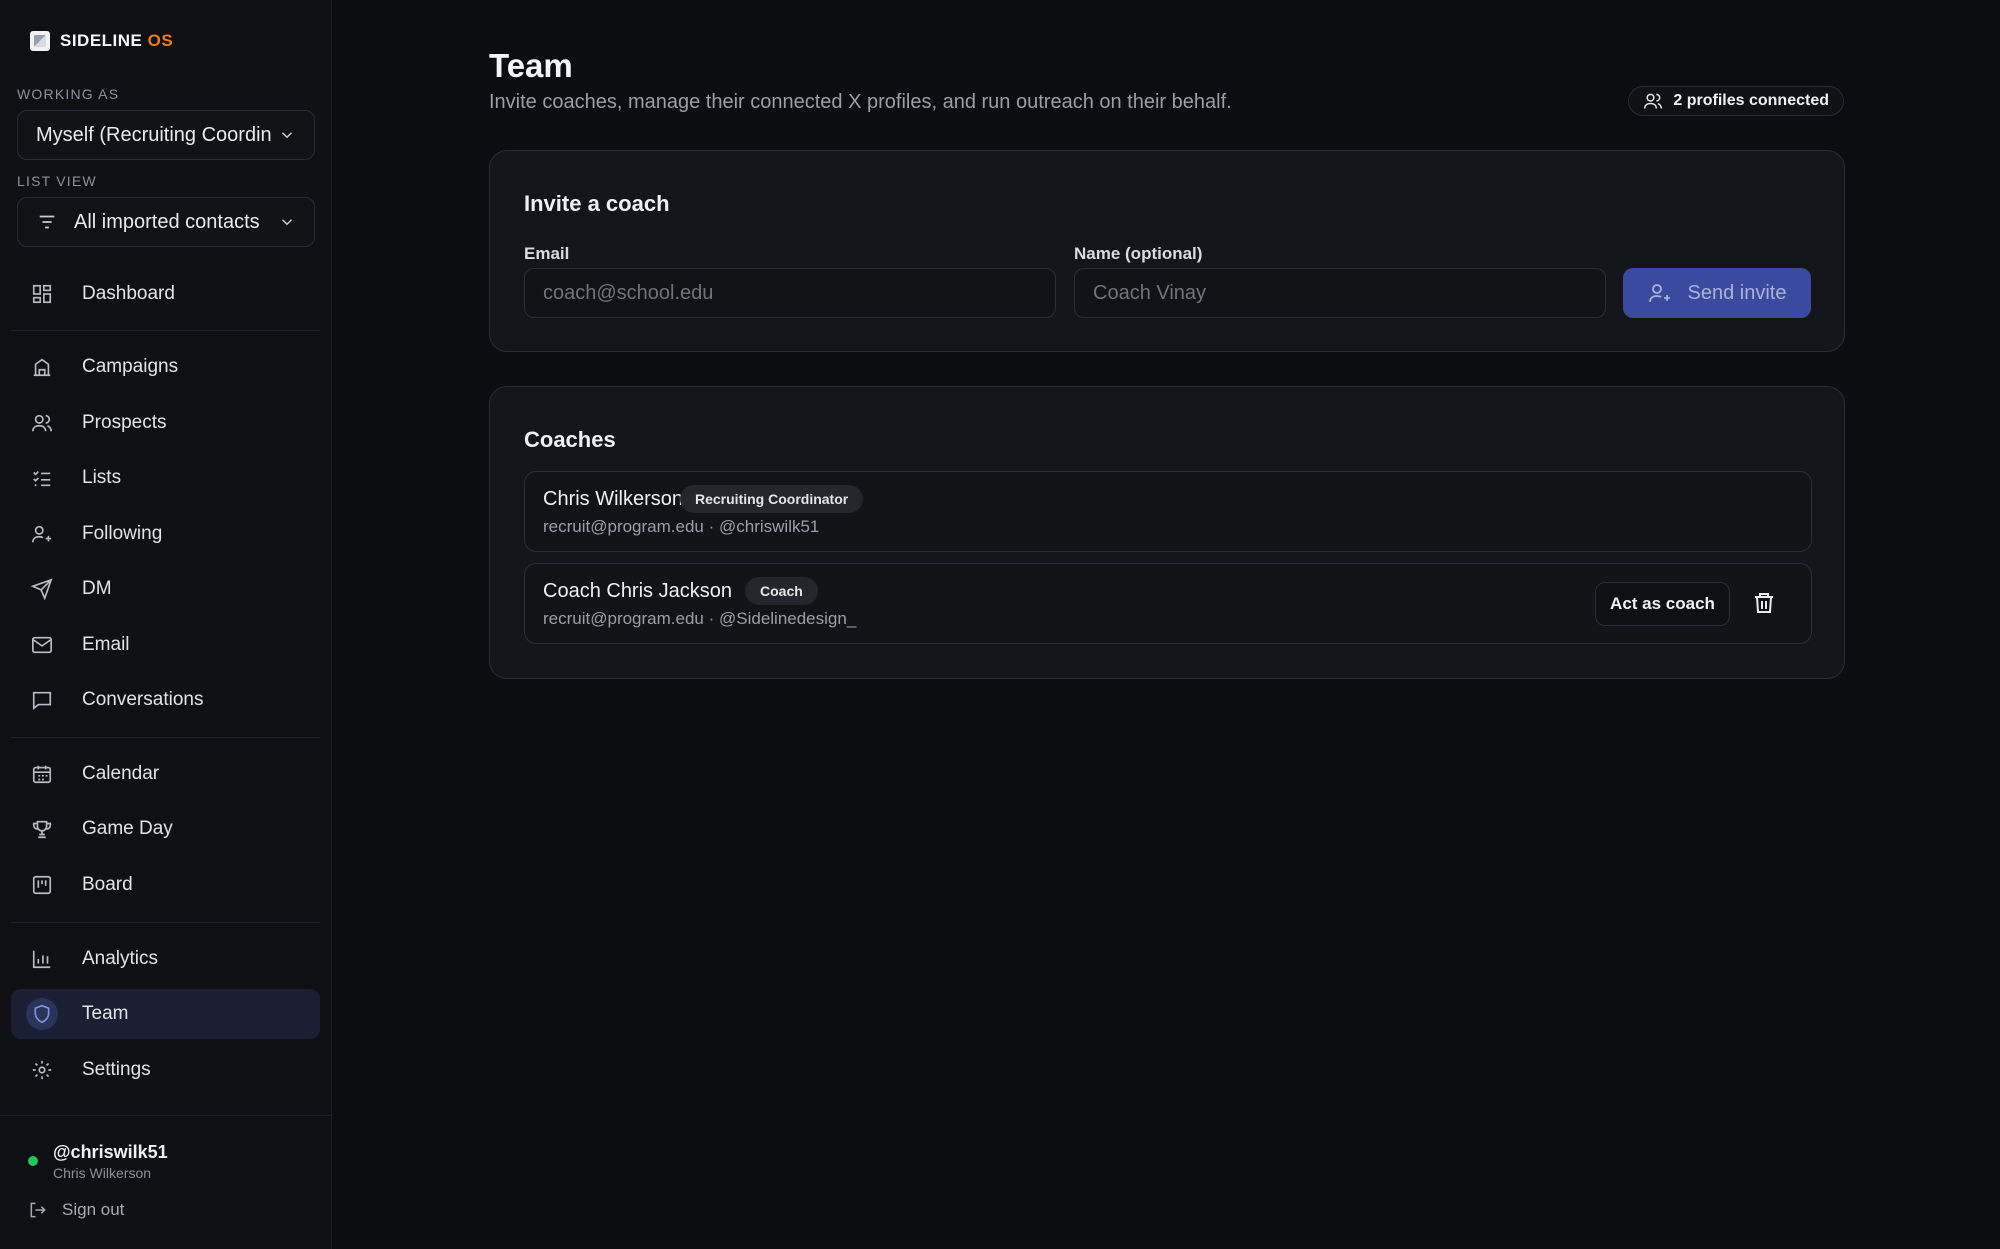 This screenshot has height=1249, width=2000. Describe the element at coordinates (681, 526) in the screenshot. I see `coach-meta: recruit@program.edu · @chriswilk51` at that location.